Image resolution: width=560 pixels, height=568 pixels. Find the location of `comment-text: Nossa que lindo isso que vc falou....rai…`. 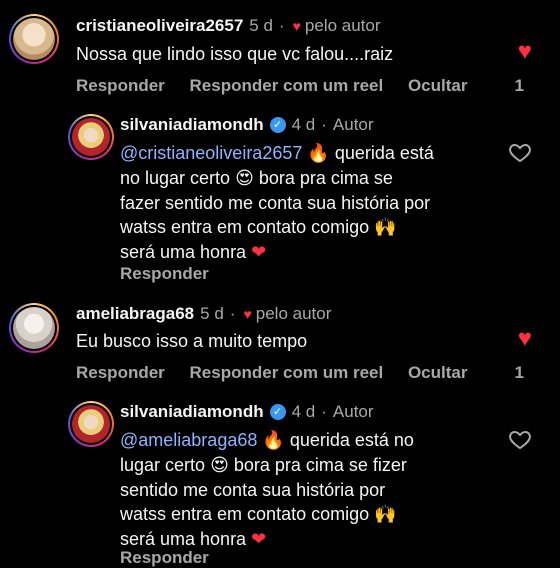

comment-text: Nossa que lindo isso que vc falou....rai… is located at coordinates (235, 54).